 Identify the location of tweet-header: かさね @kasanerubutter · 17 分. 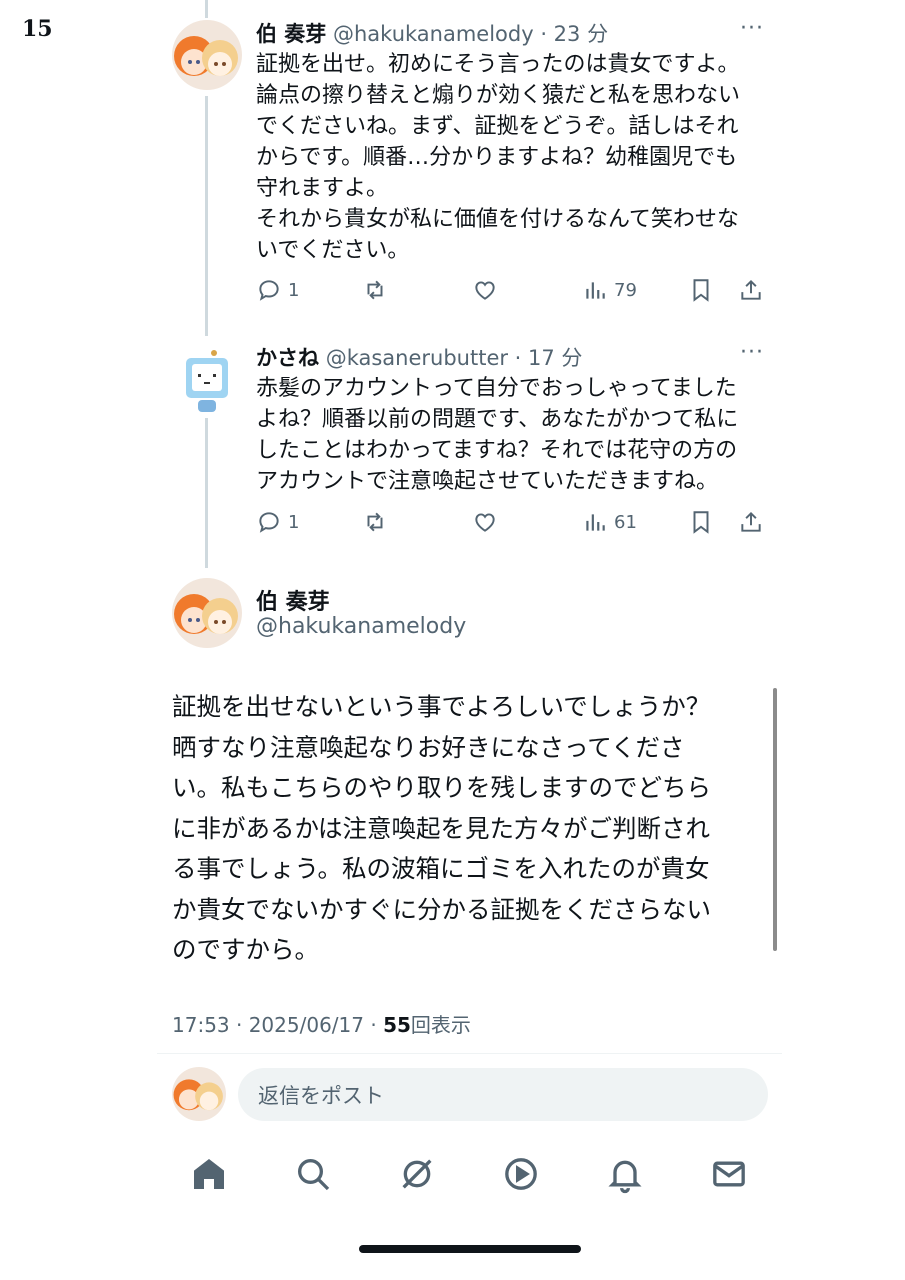
(419, 357).